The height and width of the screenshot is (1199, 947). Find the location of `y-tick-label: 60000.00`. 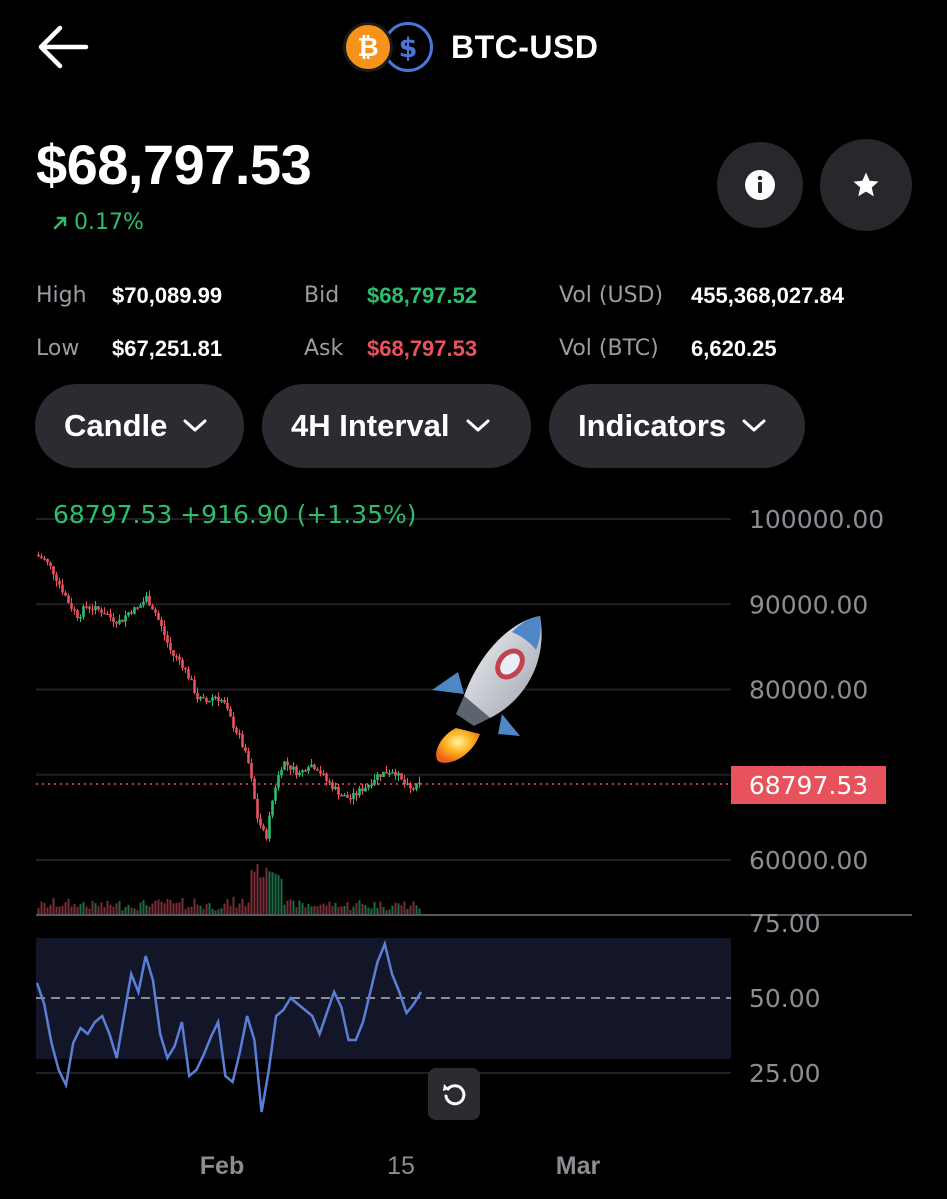

y-tick-label: 60000.00 is located at coordinates (808, 860).